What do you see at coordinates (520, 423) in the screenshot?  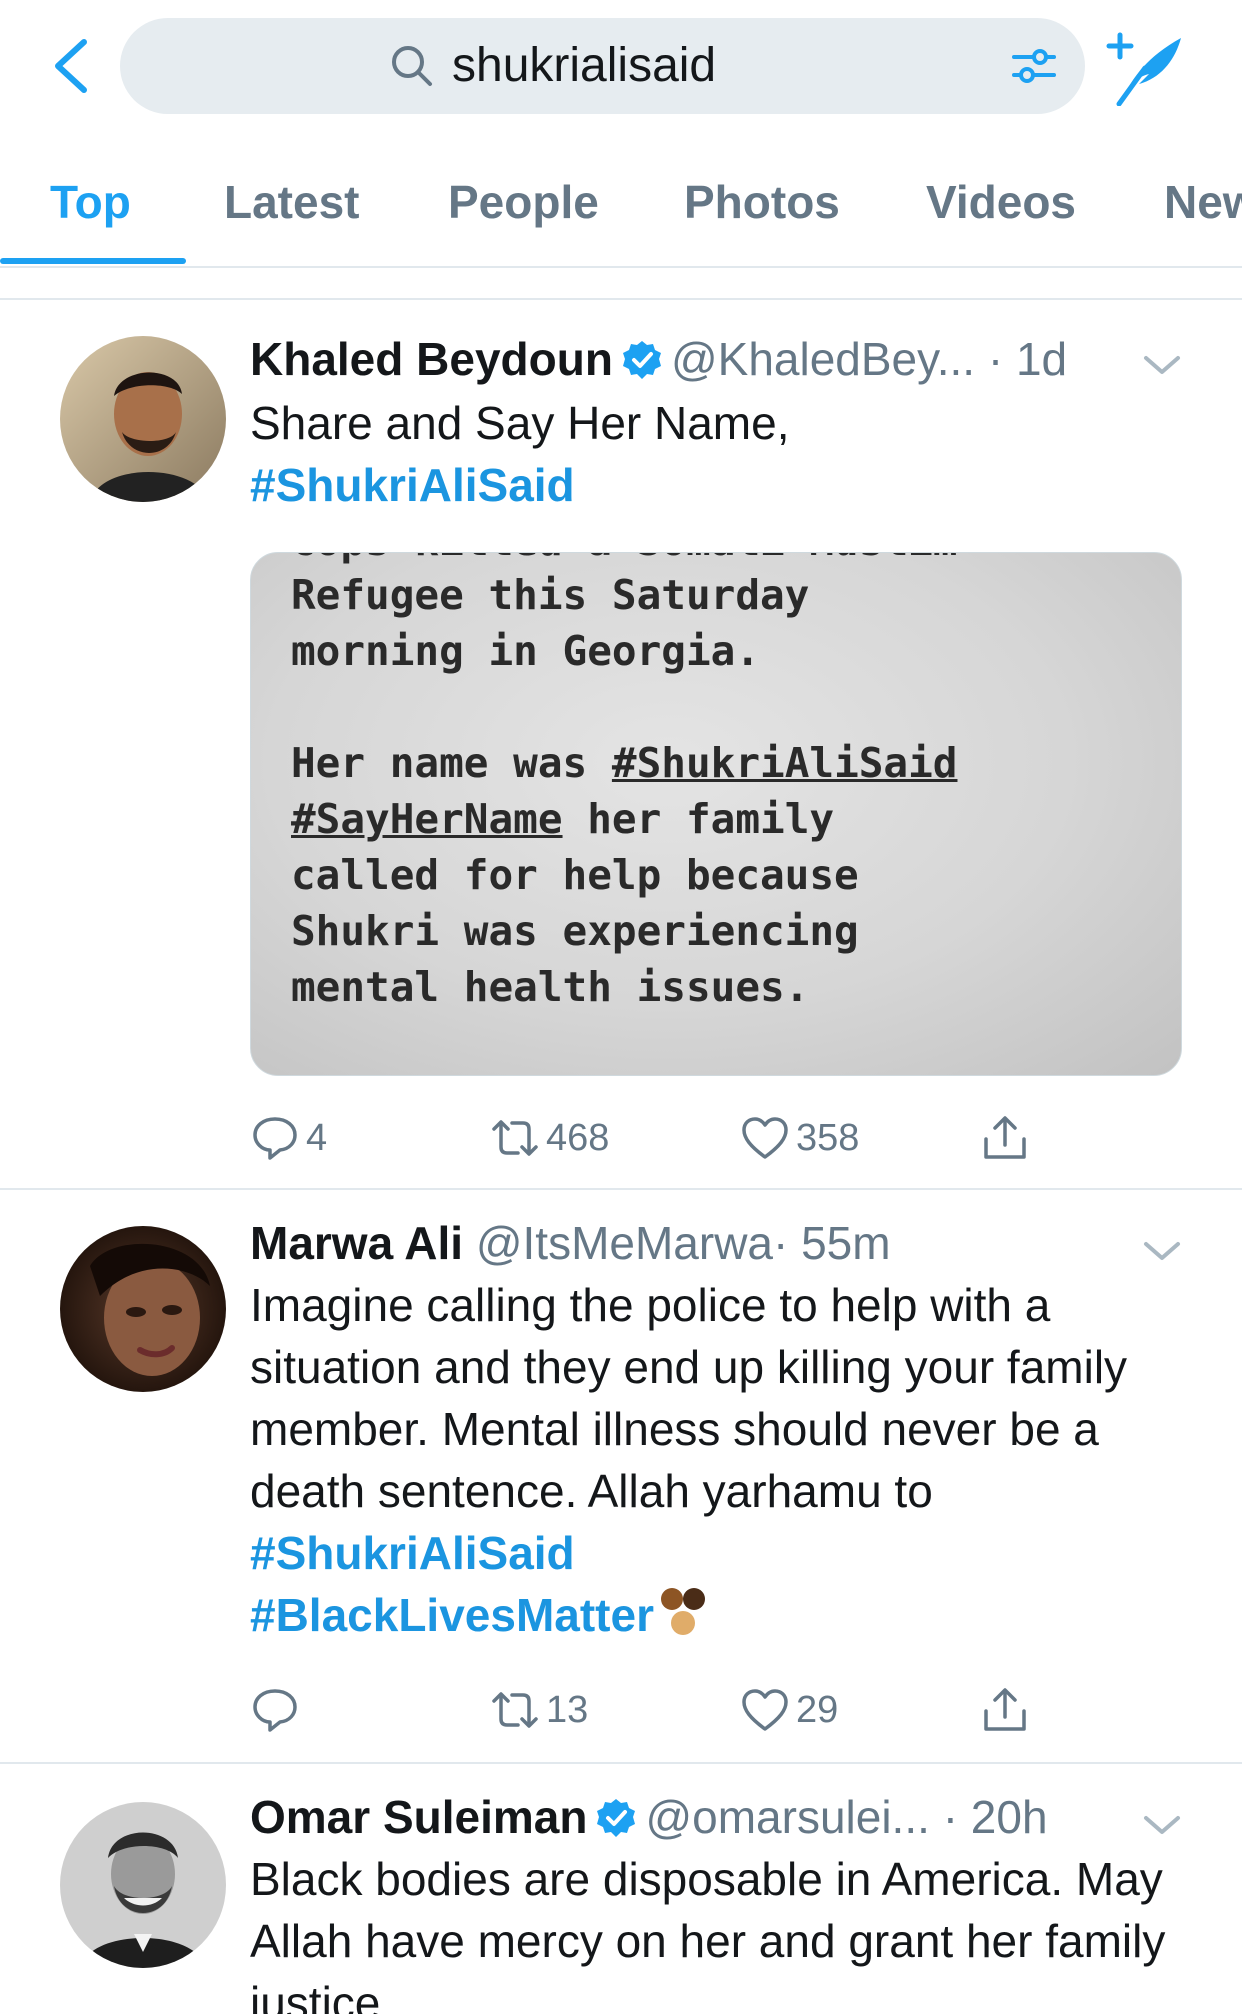 I see `tweet-text-line: Share and Say Her Name,` at bounding box center [520, 423].